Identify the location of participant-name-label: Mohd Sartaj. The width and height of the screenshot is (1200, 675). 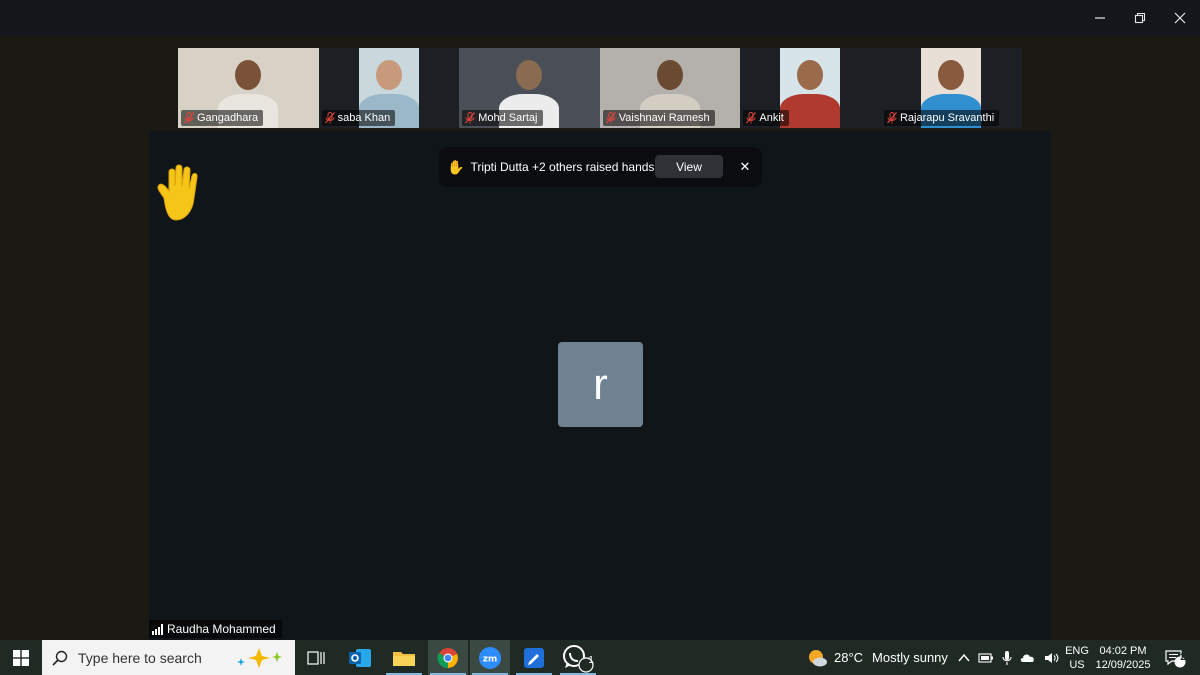
(502, 118).